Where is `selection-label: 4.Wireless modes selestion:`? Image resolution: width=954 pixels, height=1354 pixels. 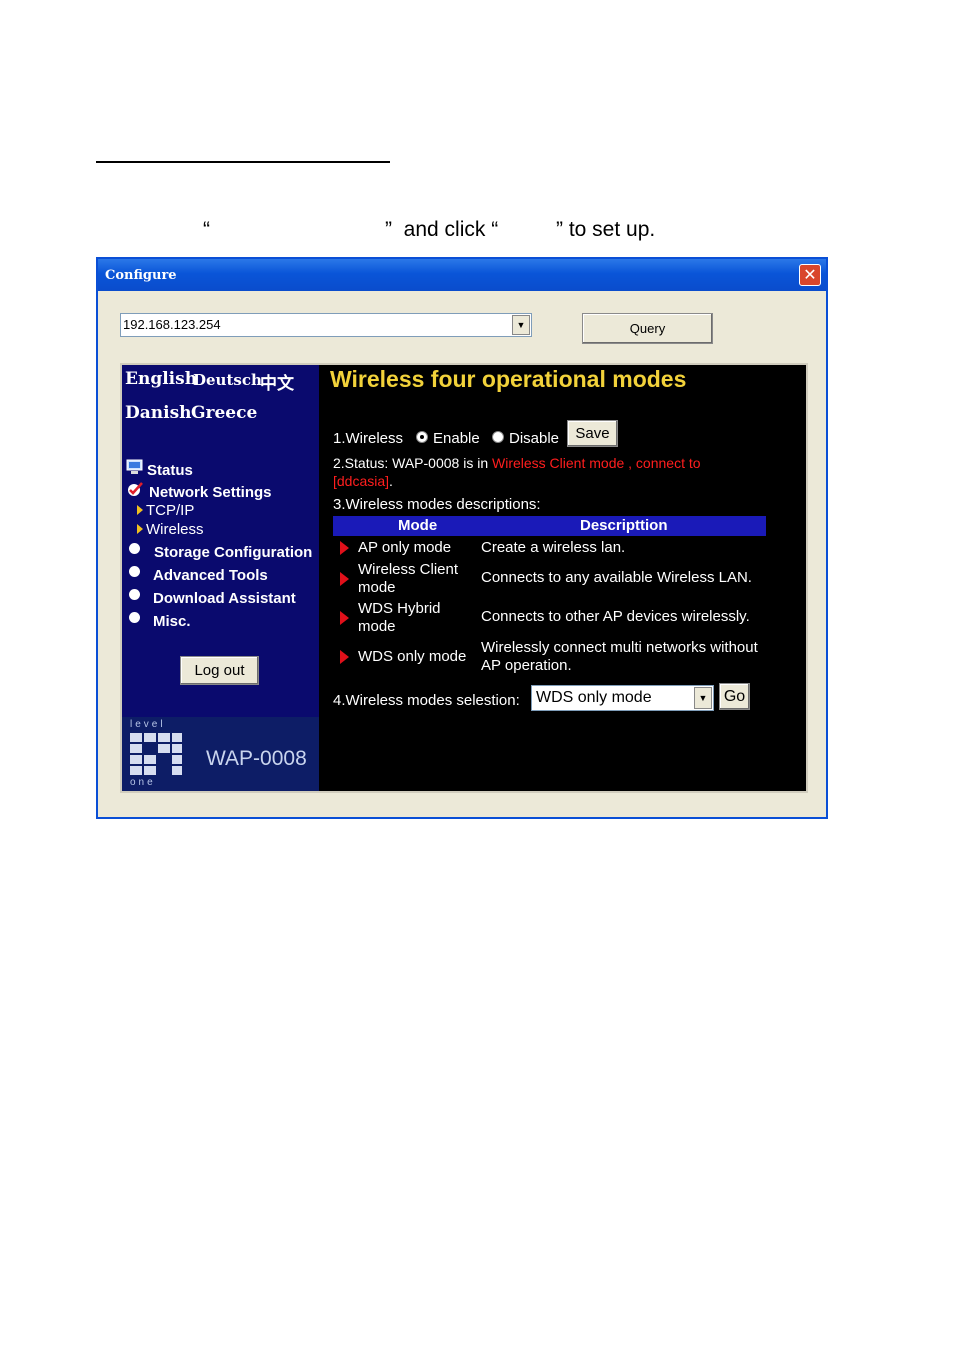
selection-label: 4.Wireless modes selestion: is located at coordinates (426, 700).